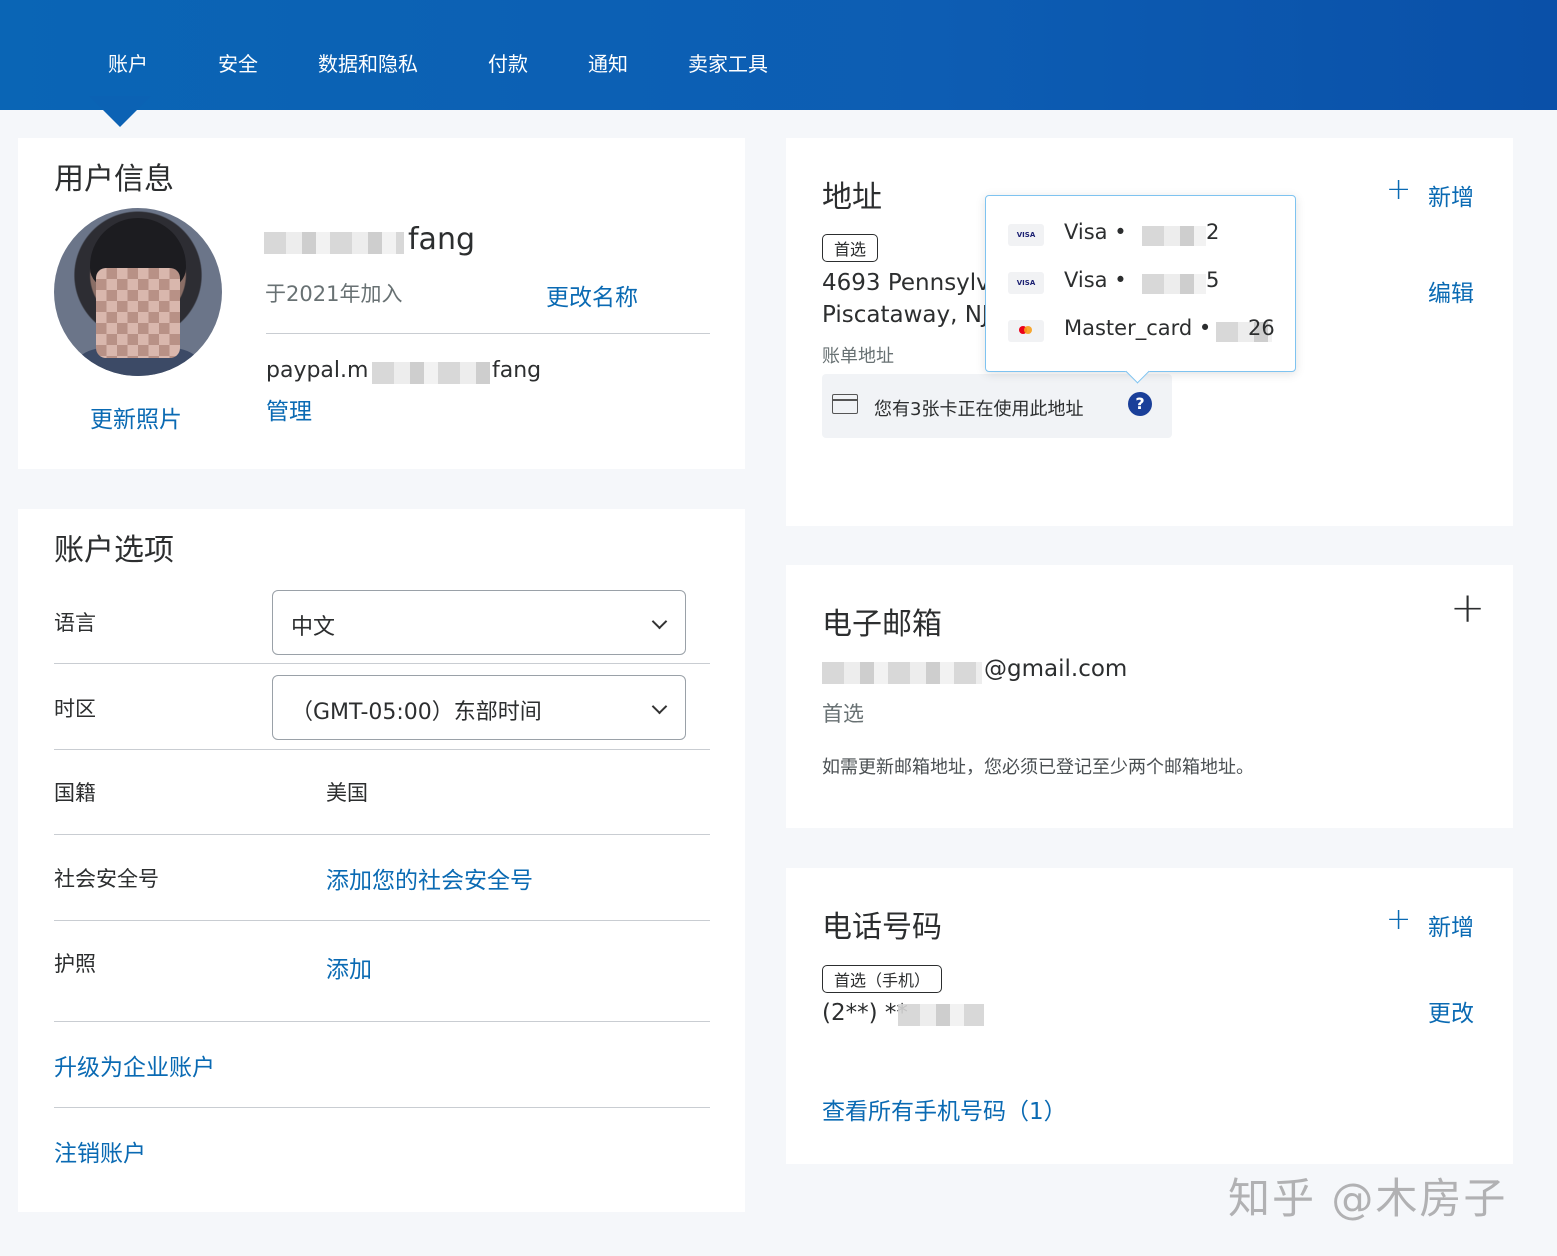 The image size is (1557, 1256). Describe the element at coordinates (979, 409) in the screenshot. I see `cards-note-text: 您有3张卡正在使用此地址` at that location.